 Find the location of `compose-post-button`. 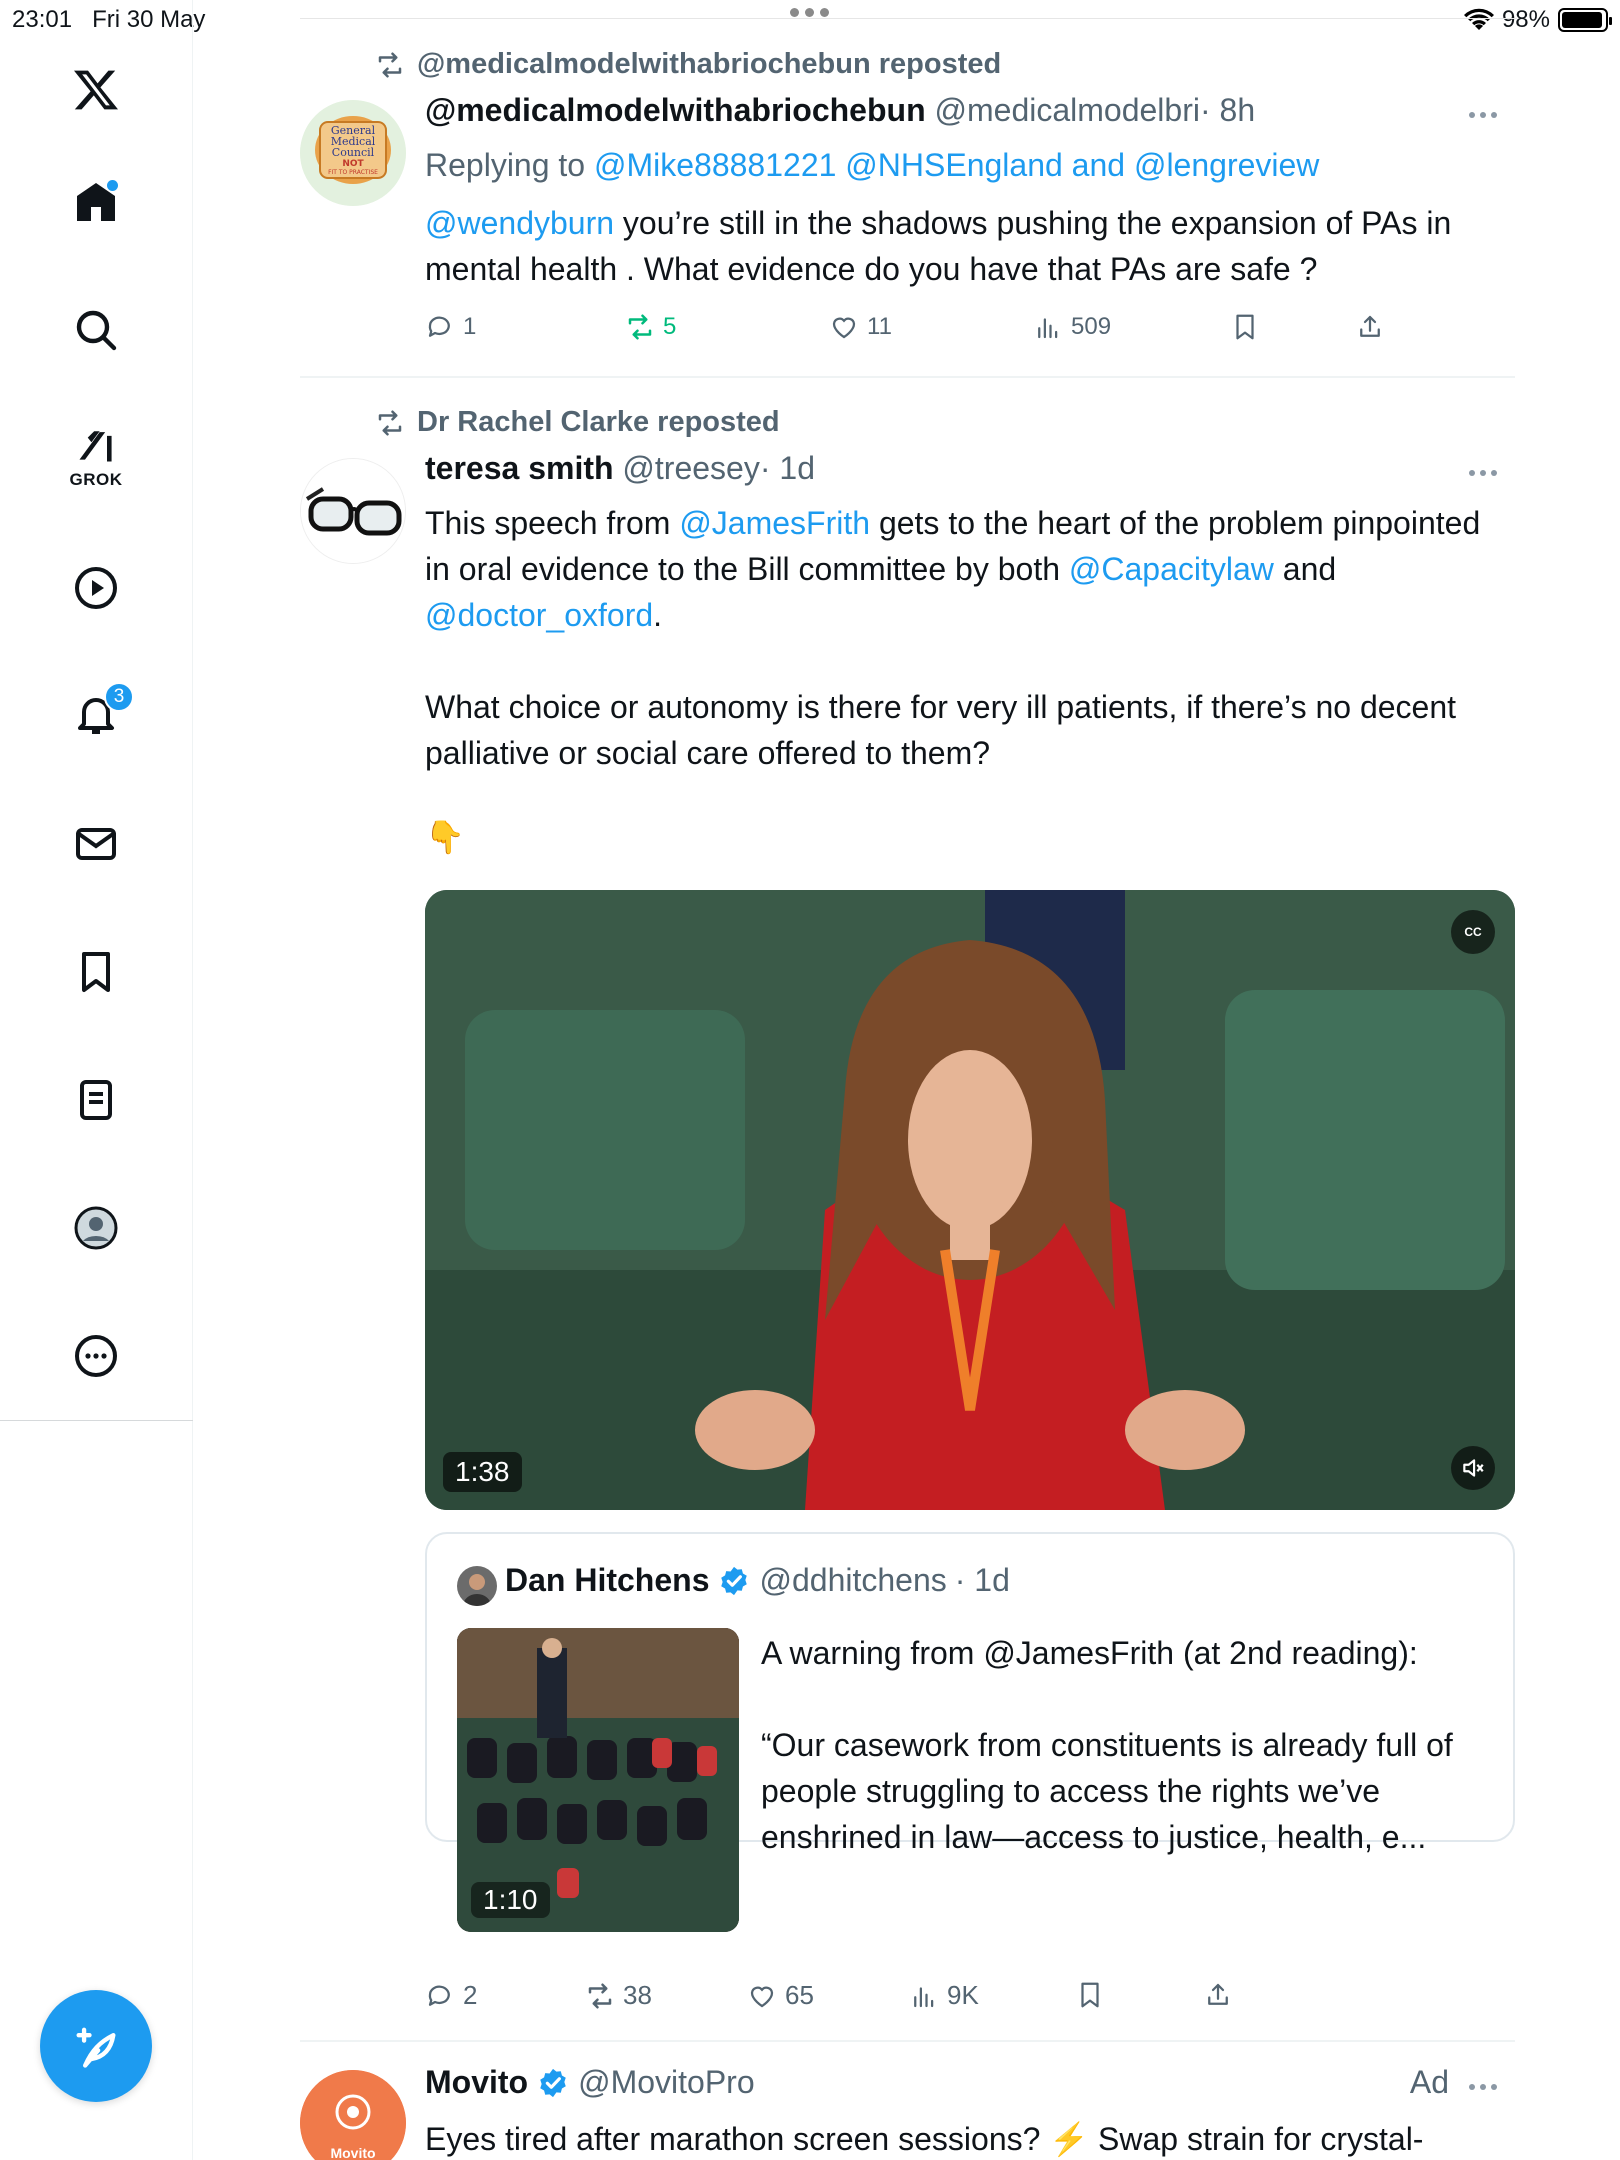

compose-post-button is located at coordinates (96, 2046).